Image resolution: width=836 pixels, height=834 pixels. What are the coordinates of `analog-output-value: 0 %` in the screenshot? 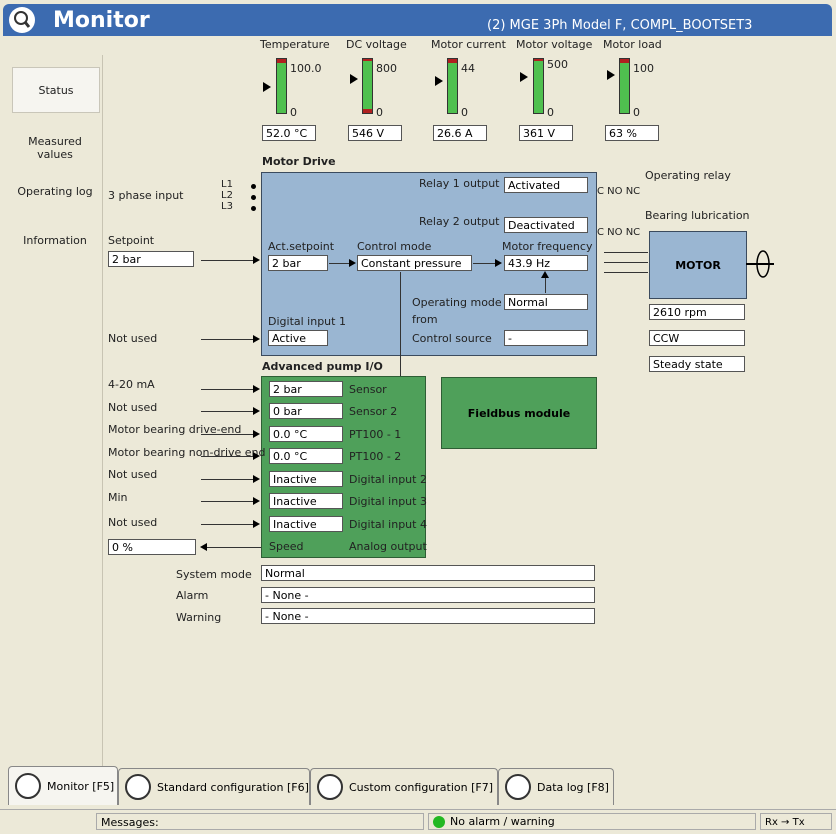 It's located at (152, 547).